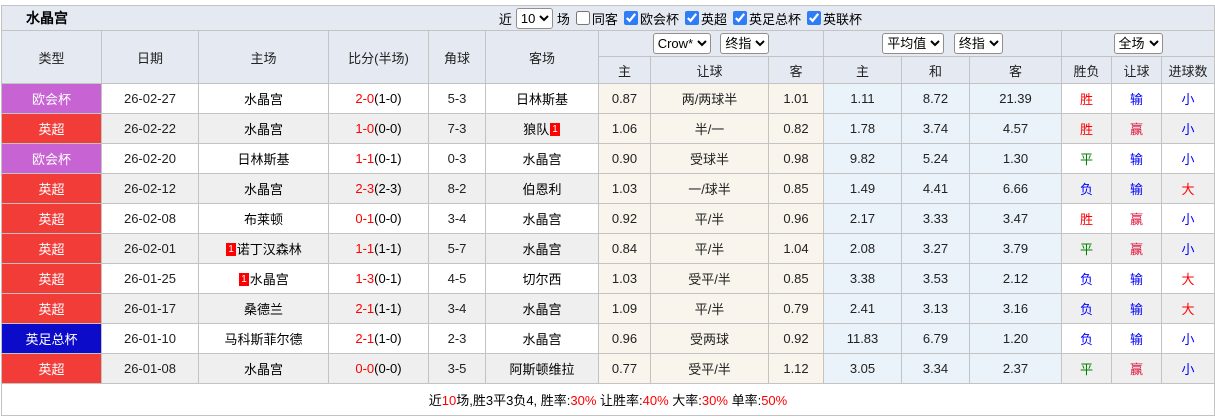 The image size is (1215, 419). I want to click on corners-cell: 8-2, so click(457, 188).